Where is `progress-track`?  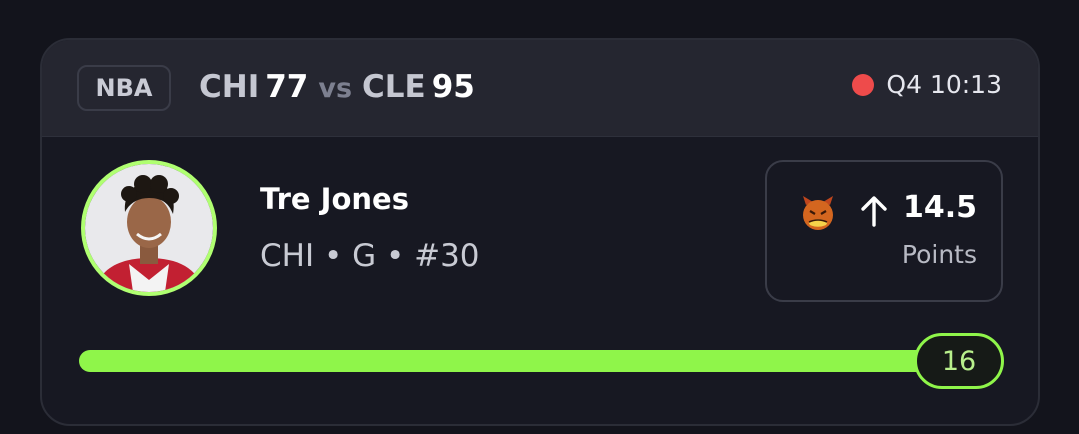 progress-track is located at coordinates (541, 361).